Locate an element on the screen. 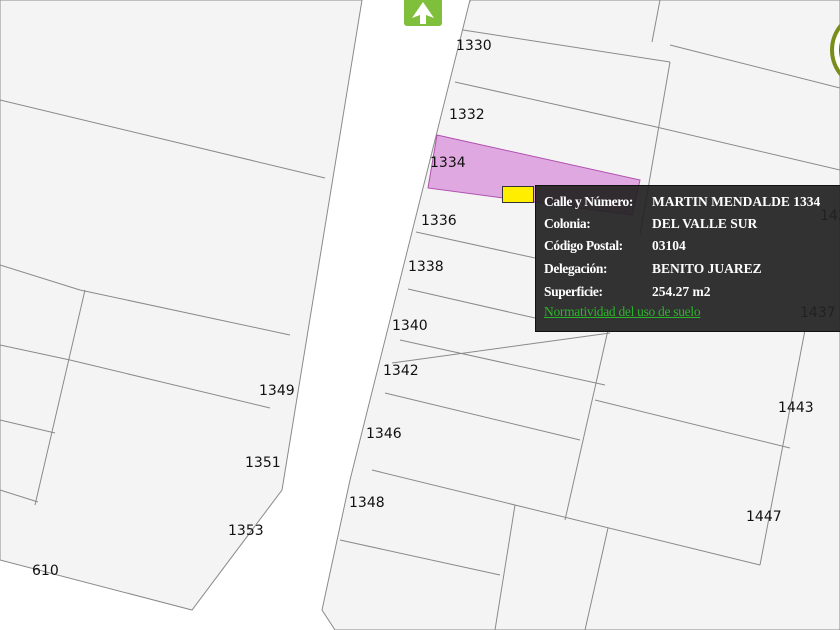  lot-number-label: 1447 is located at coordinates (764, 517).